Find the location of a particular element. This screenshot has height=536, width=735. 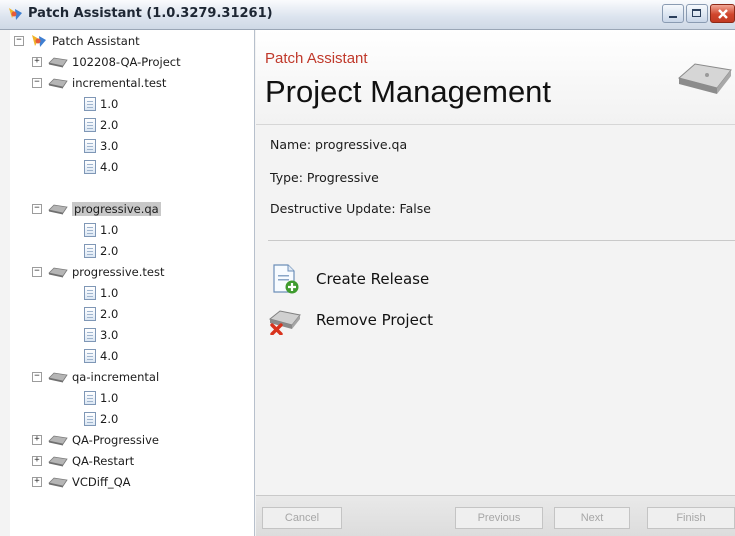

wizard-footer: Cancel Previous Next Finish is located at coordinates (495, 515).